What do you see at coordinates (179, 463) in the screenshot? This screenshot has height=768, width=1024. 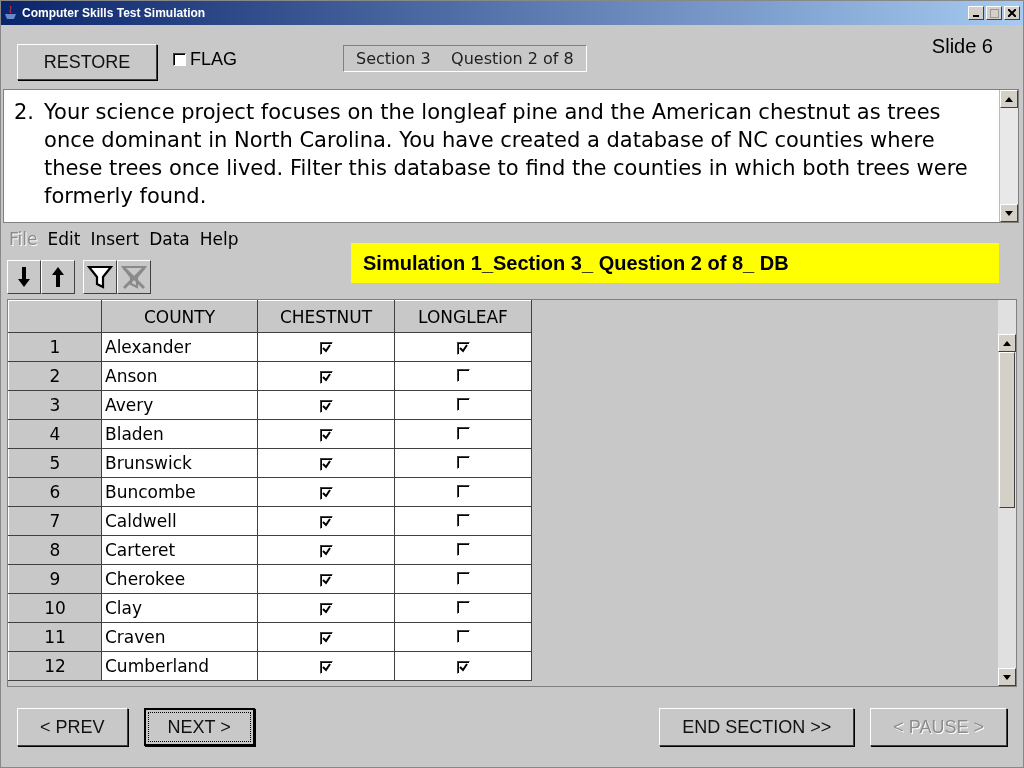 I see `table-cell: Brunswick` at bounding box center [179, 463].